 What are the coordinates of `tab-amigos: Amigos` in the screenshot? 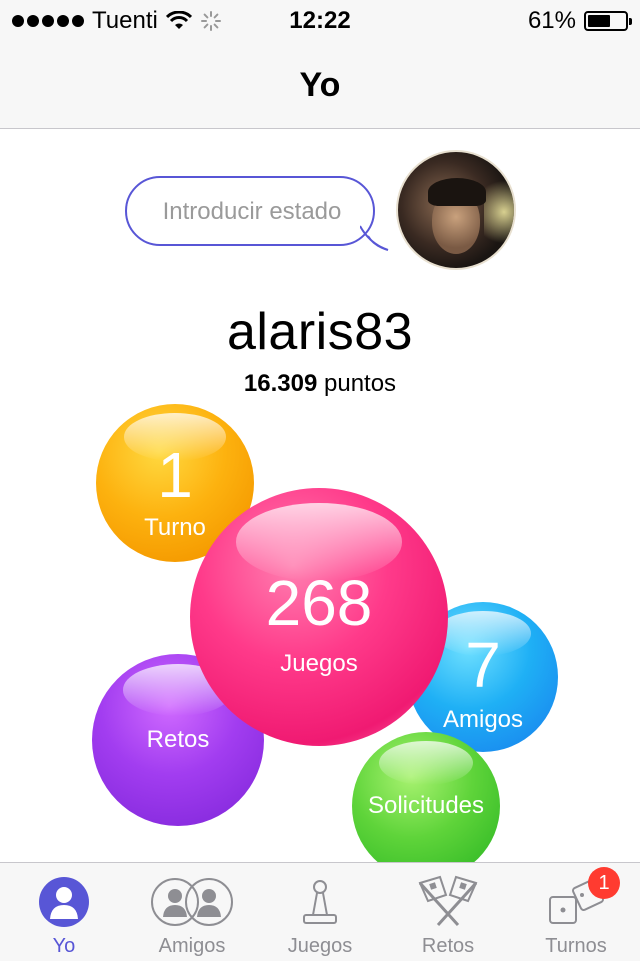 It's located at (192, 912).